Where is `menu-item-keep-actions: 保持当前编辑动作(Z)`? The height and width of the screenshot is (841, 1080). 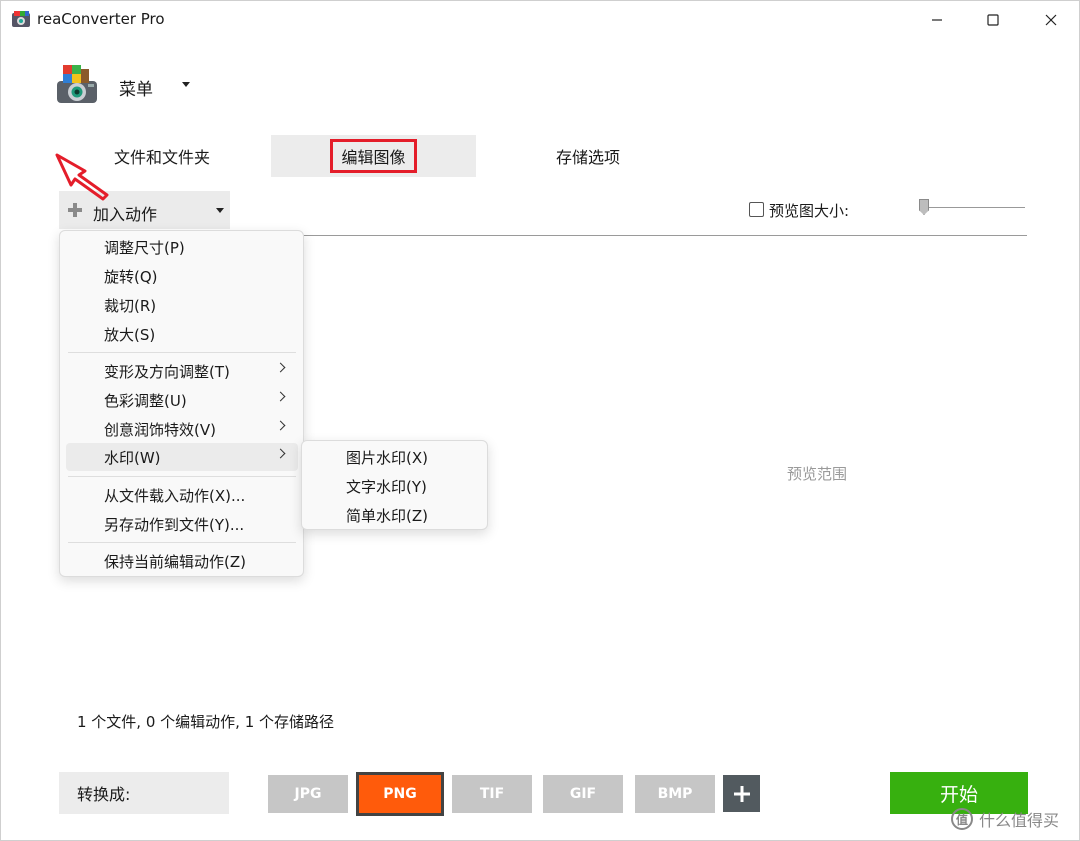
menu-item-keep-actions: 保持当前编辑动作(Z) is located at coordinates (182, 561).